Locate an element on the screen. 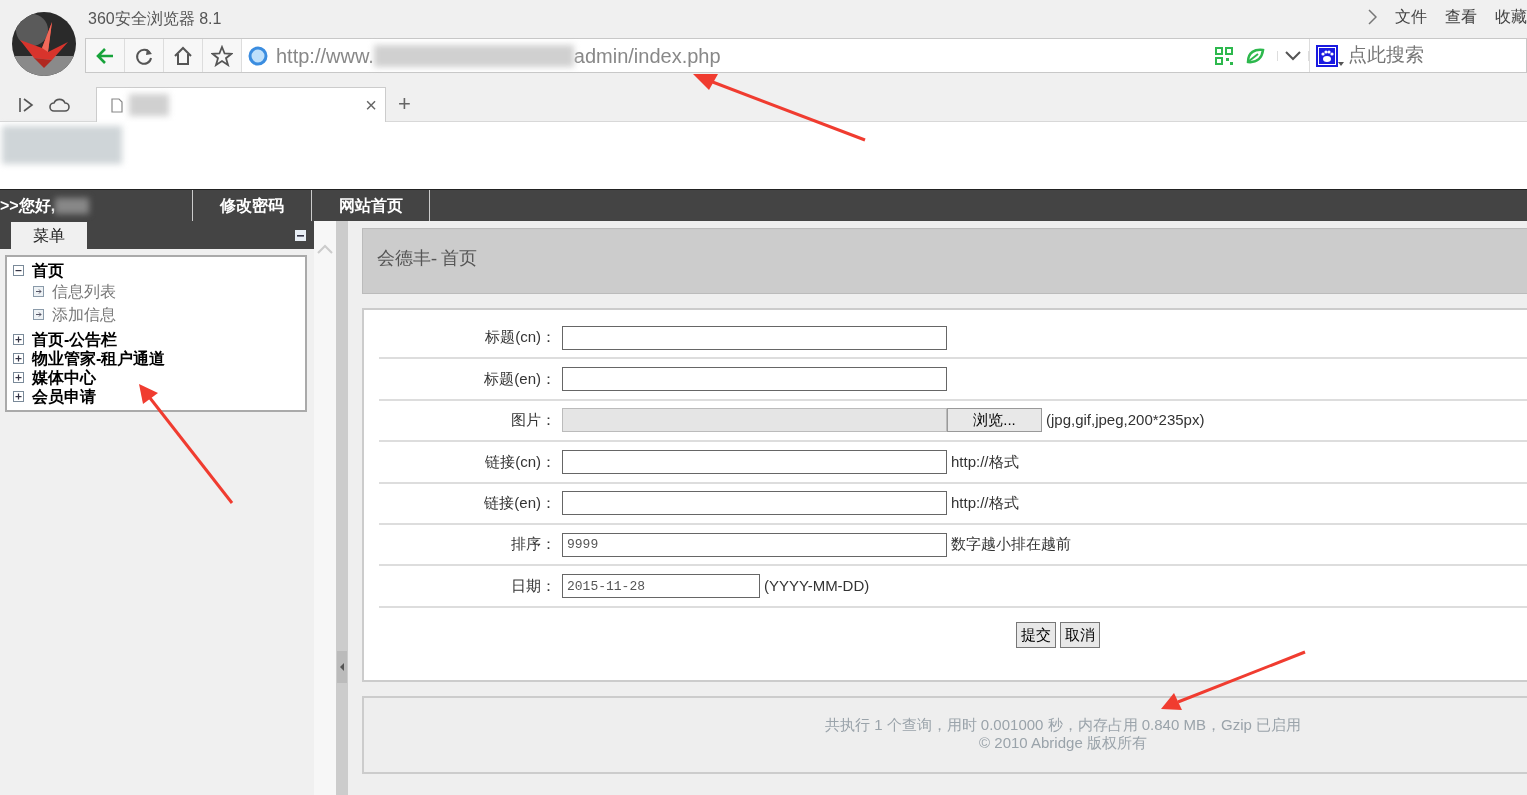 The height and width of the screenshot is (795, 1527). page-title: 会德丰- 首页 is located at coordinates (944, 261).